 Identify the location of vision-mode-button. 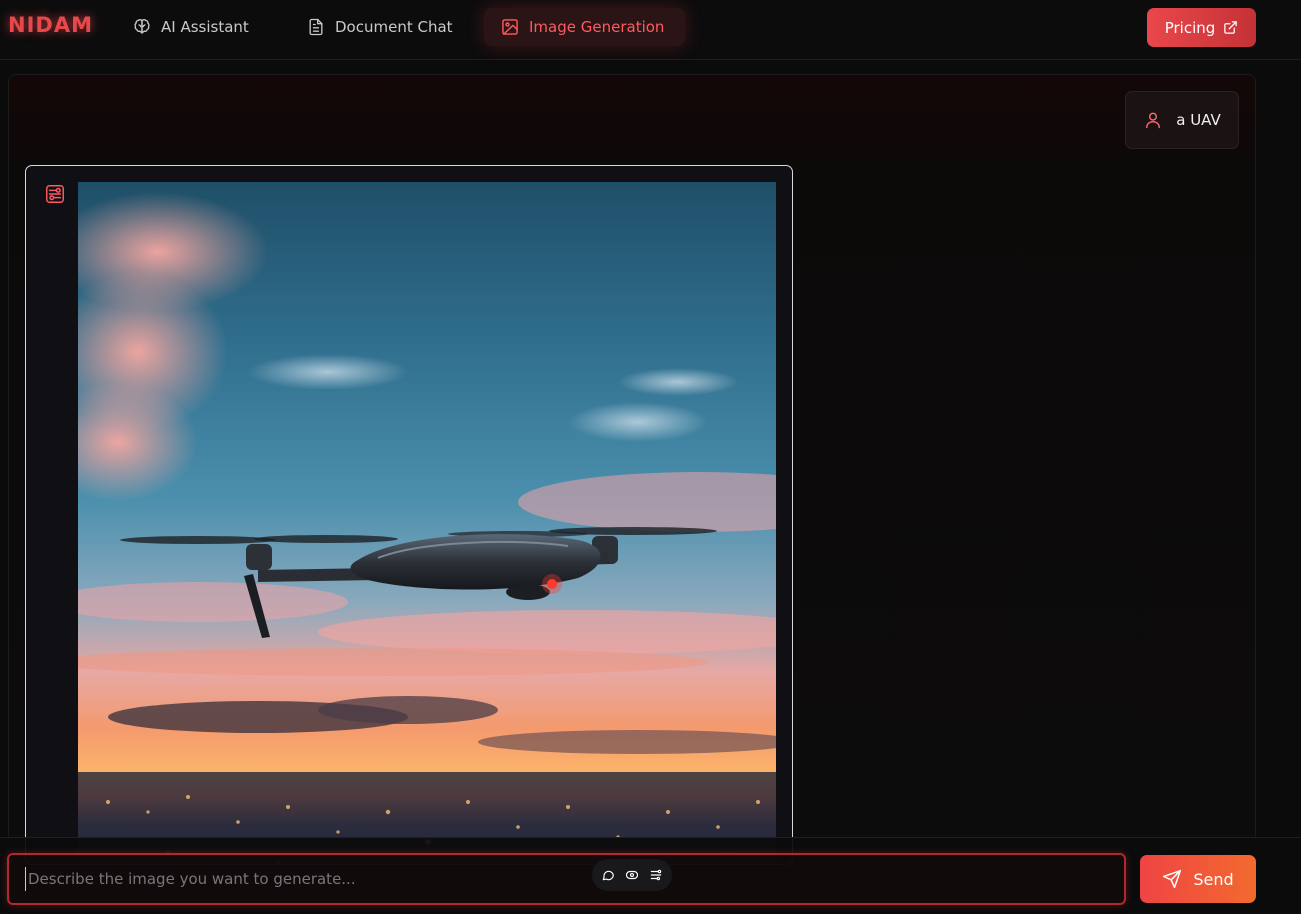
(632, 875).